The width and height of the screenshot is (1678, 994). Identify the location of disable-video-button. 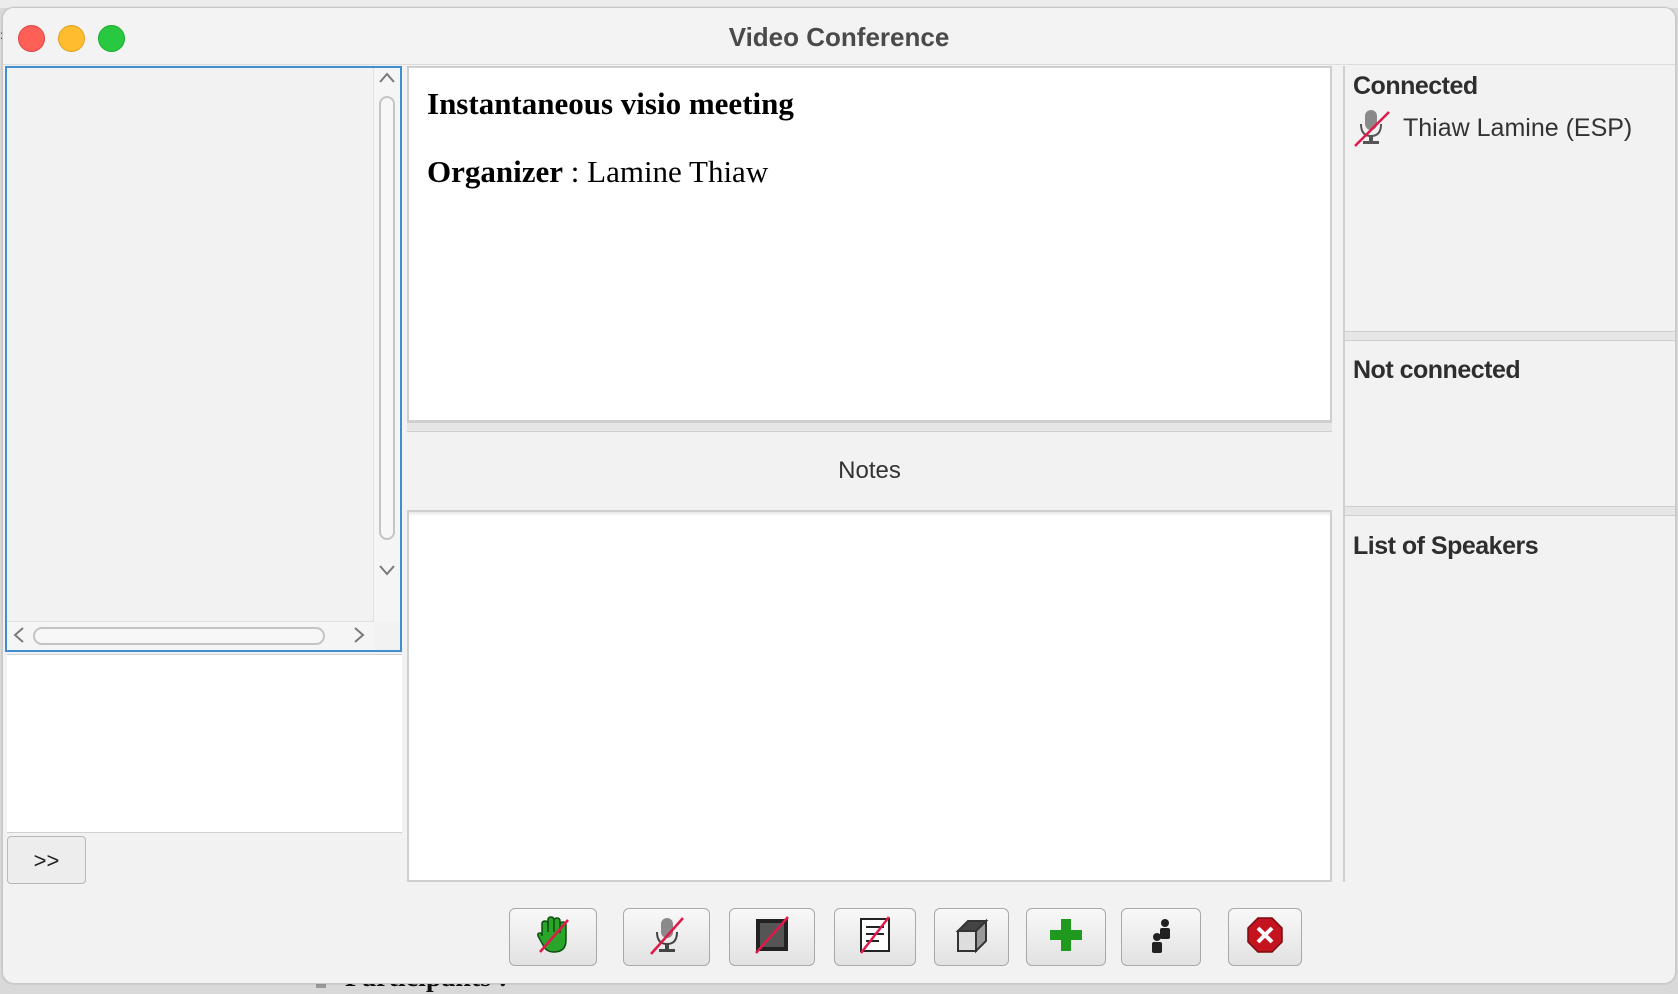
(772, 937).